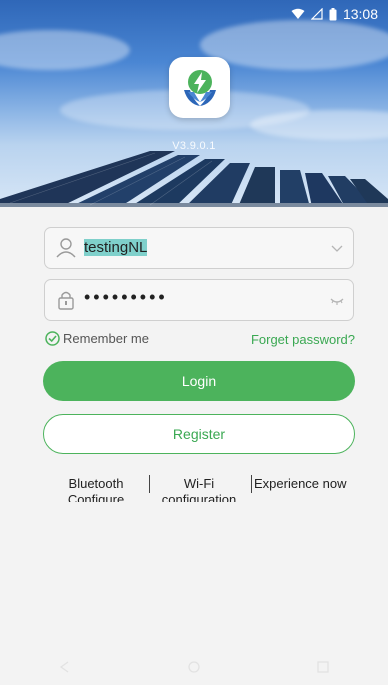  I want to click on battery-icon, so click(333, 13).